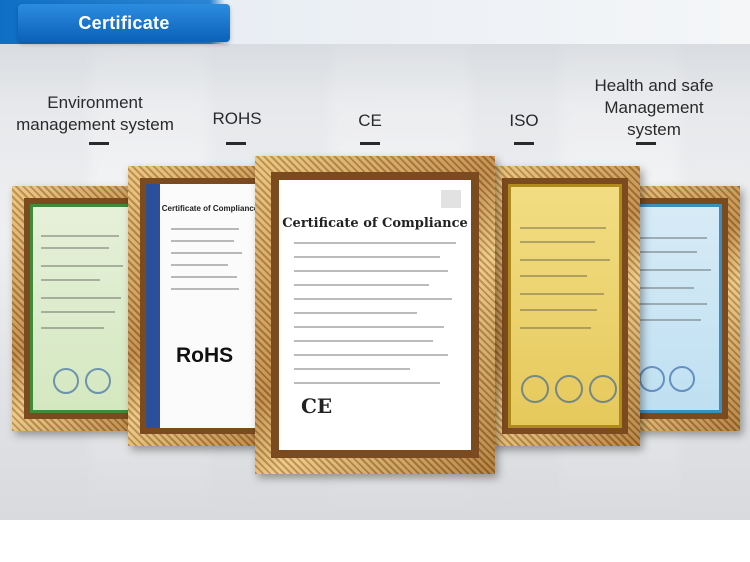 The width and height of the screenshot is (750, 562). Describe the element at coordinates (375, 223) in the screenshot. I see `ce-certificate-title: Certificate of Compliance` at that location.